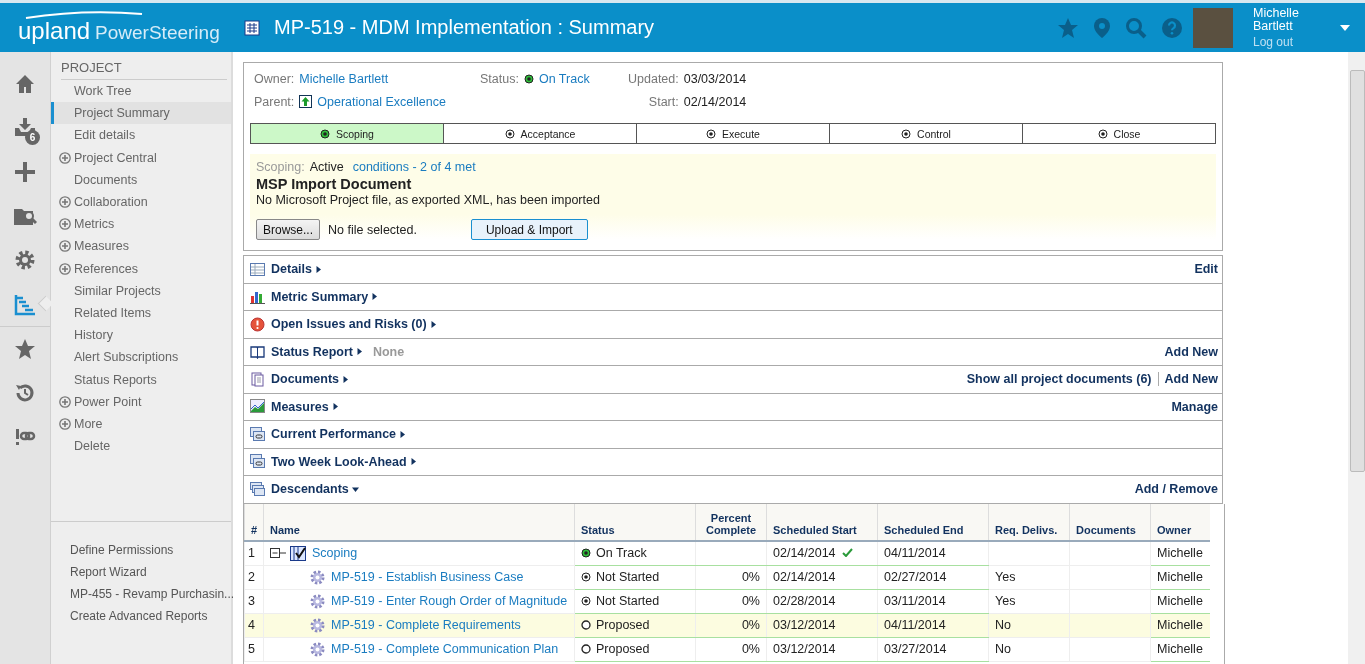 This screenshot has height=664, width=1365. I want to click on table-row: 4 MP-519 - Complete Requirements Proposed 0% 03/12/2014 04/11/2014 No Michelle, so click(727, 625).